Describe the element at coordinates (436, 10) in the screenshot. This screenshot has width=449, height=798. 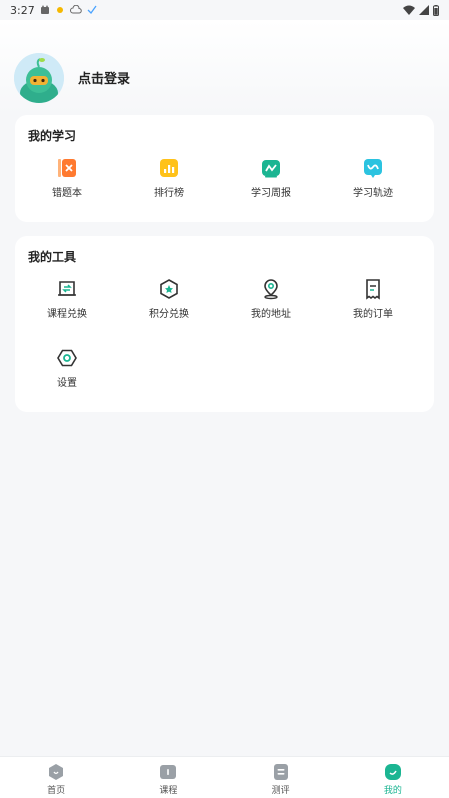
I see `battery-icon` at that location.